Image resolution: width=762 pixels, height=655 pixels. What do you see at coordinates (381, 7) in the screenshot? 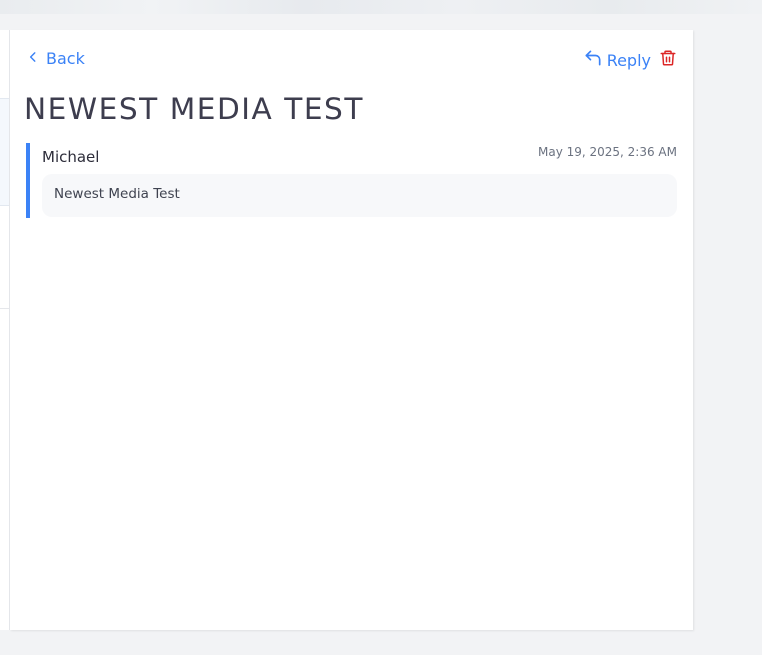
I see `page-background-texture` at bounding box center [381, 7].